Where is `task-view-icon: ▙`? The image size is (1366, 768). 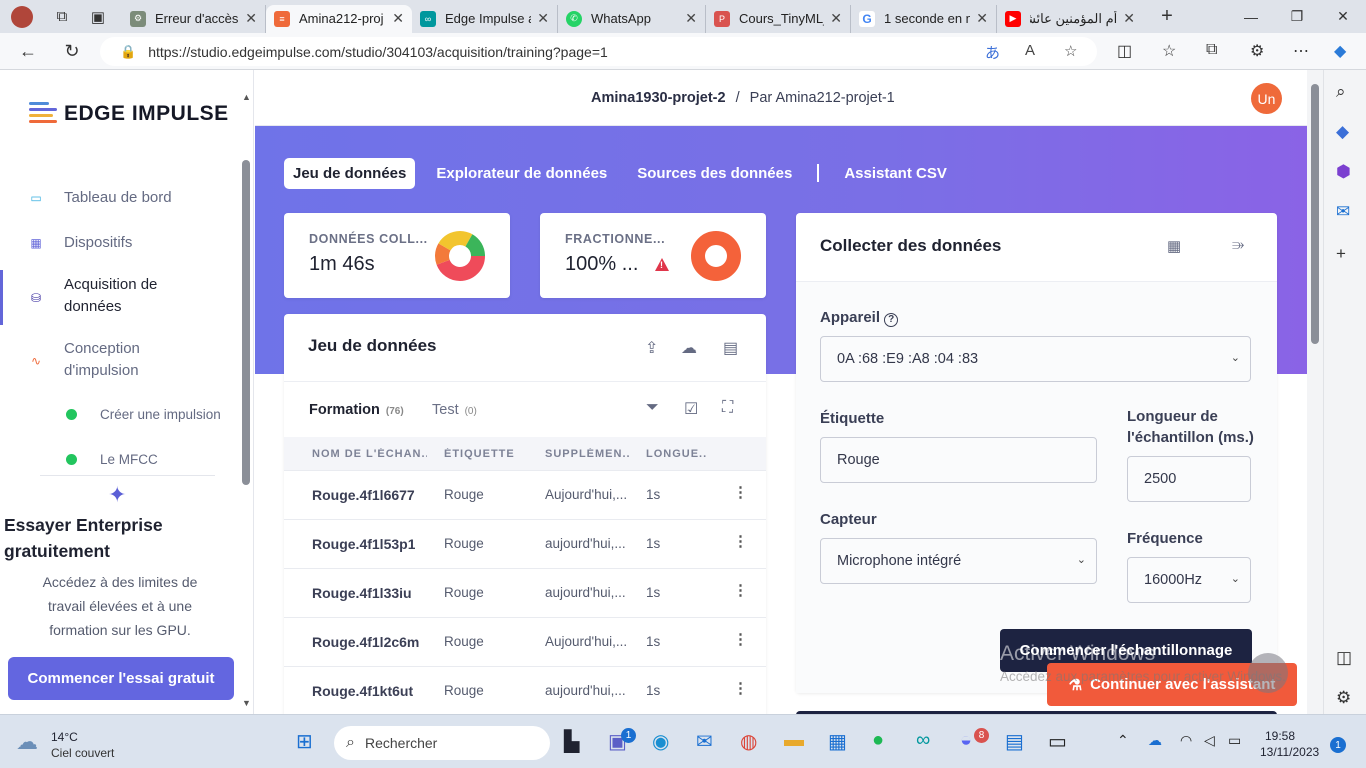
task-view-icon: ▙ is located at coordinates (571, 741).